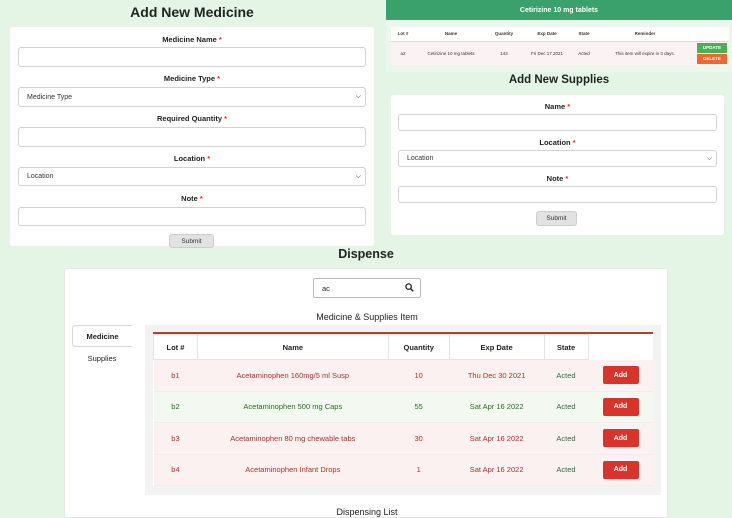  Describe the element at coordinates (403, 53) in the screenshot. I see `cell-lot: a2` at that location.